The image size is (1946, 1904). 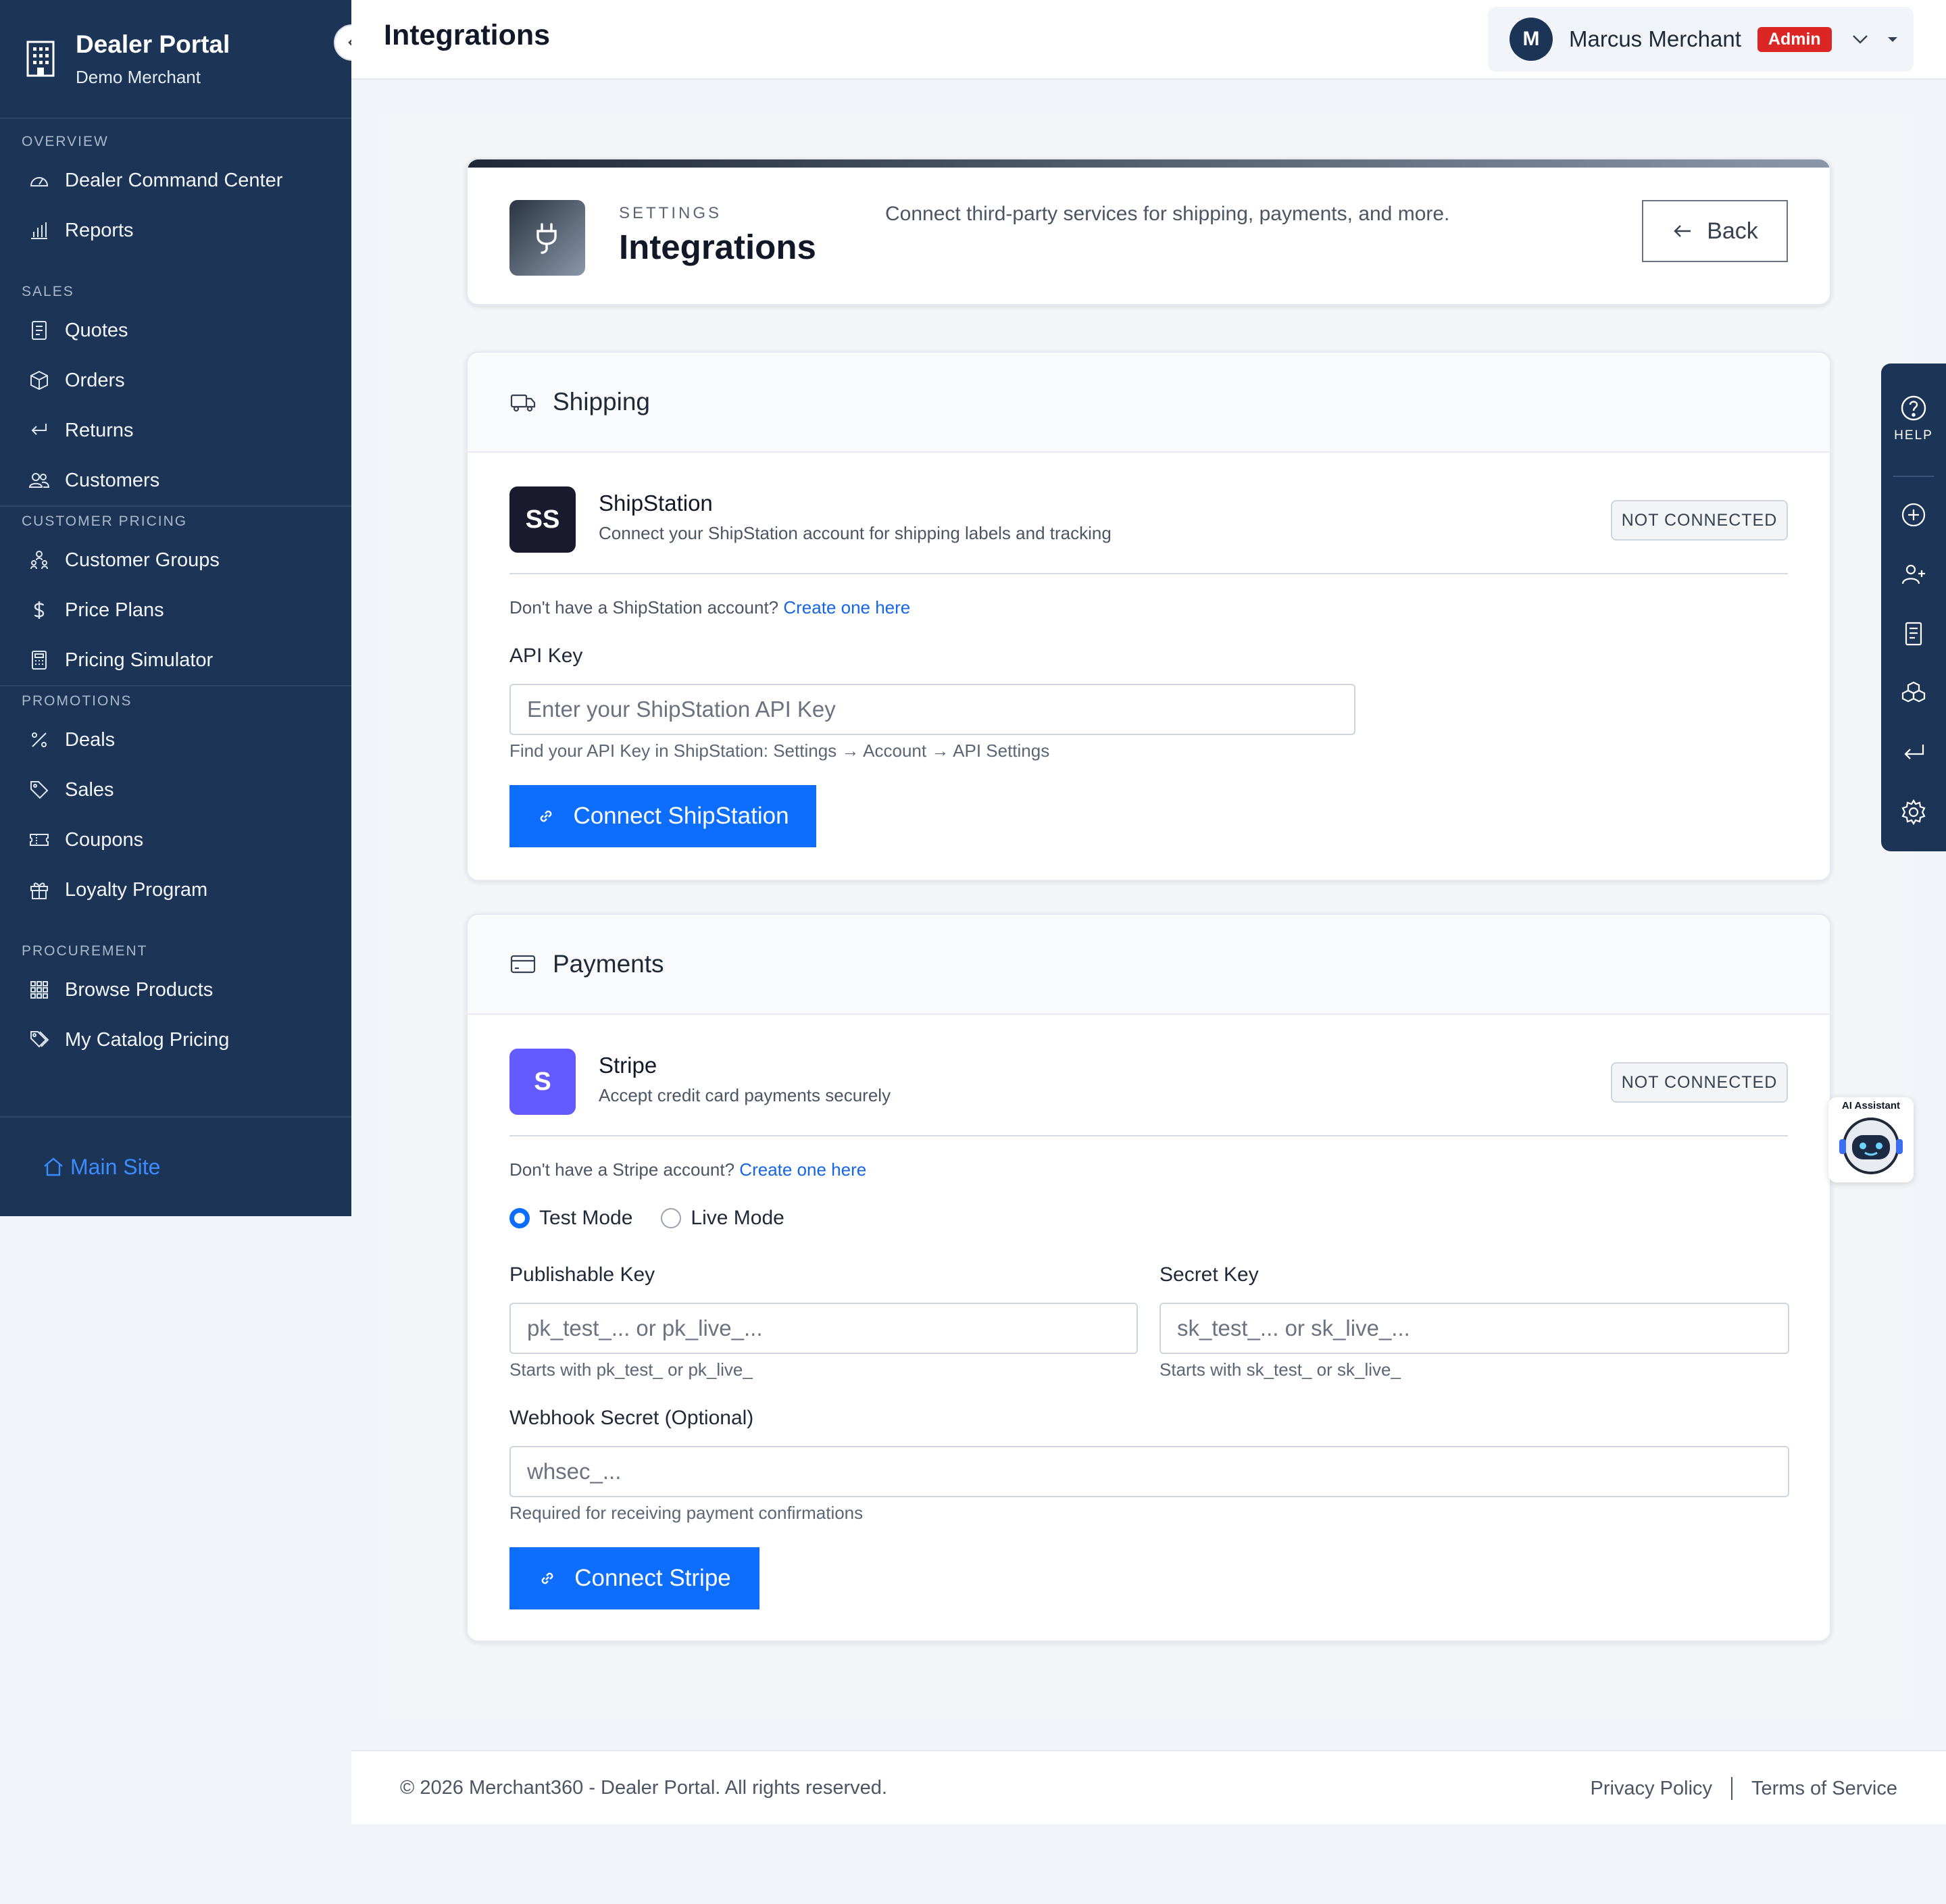 I want to click on link-icon, so click(x=546, y=816).